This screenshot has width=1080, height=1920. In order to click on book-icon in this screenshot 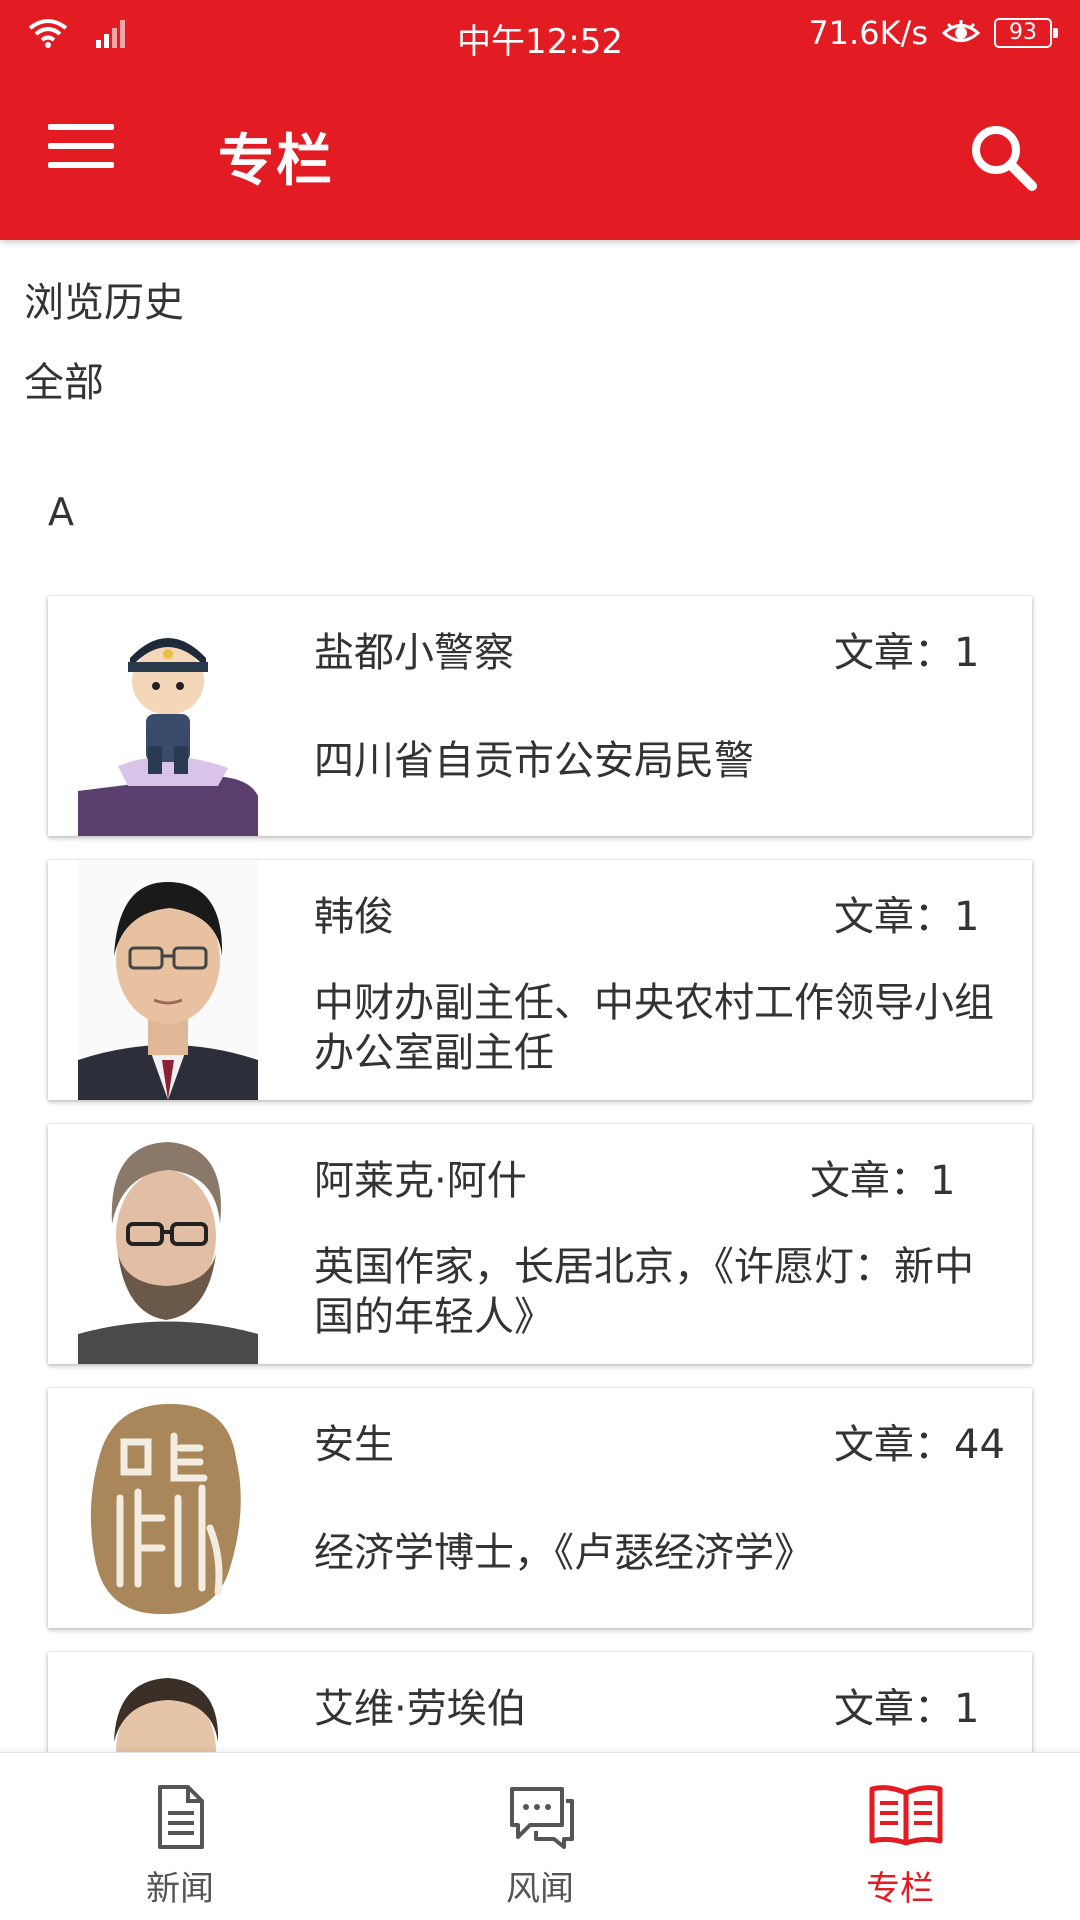, I will do `click(906, 1815)`.